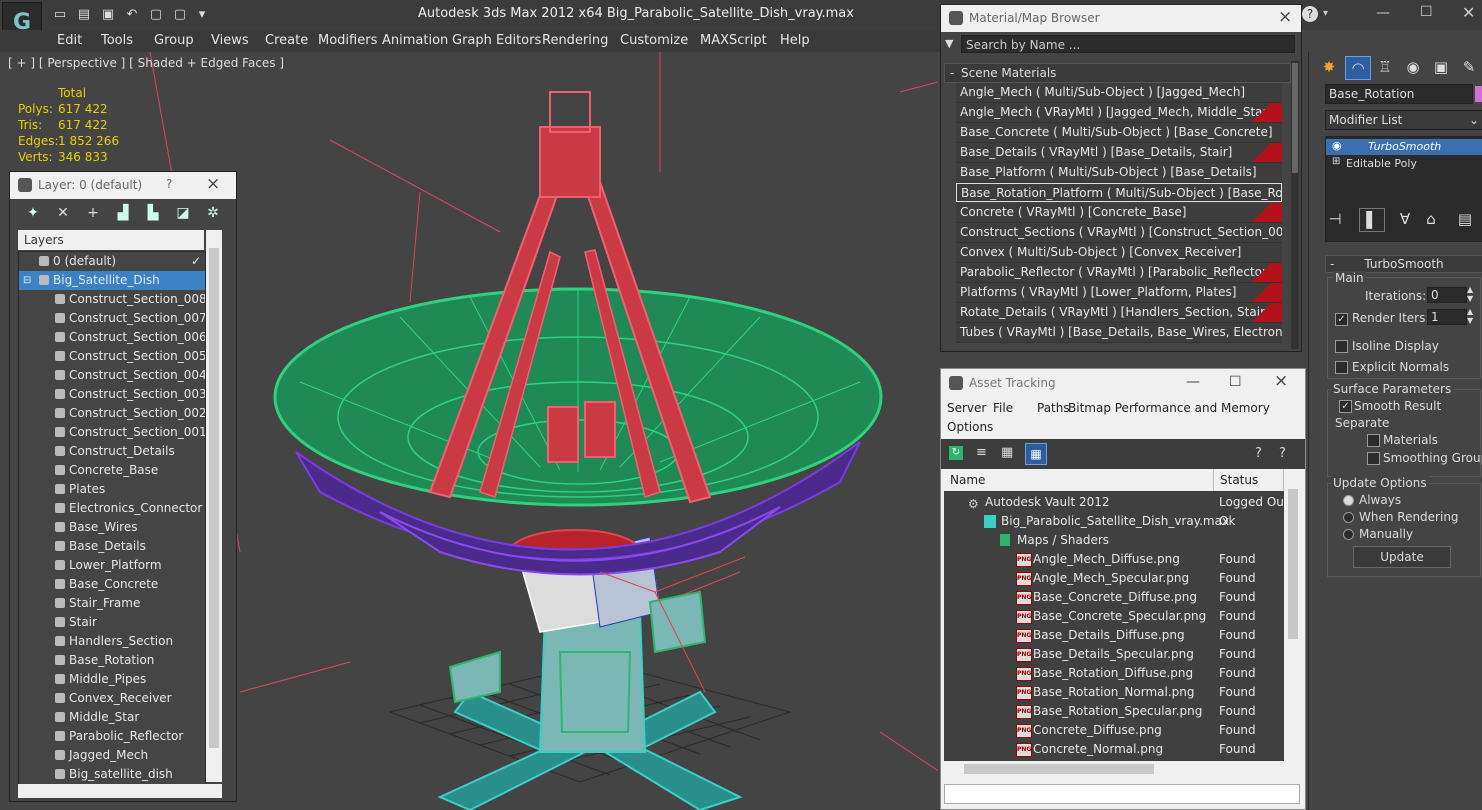 This screenshot has height=810, width=1482. What do you see at coordinates (733, 40) in the screenshot?
I see `menu-maxscript: MAXScript` at bounding box center [733, 40].